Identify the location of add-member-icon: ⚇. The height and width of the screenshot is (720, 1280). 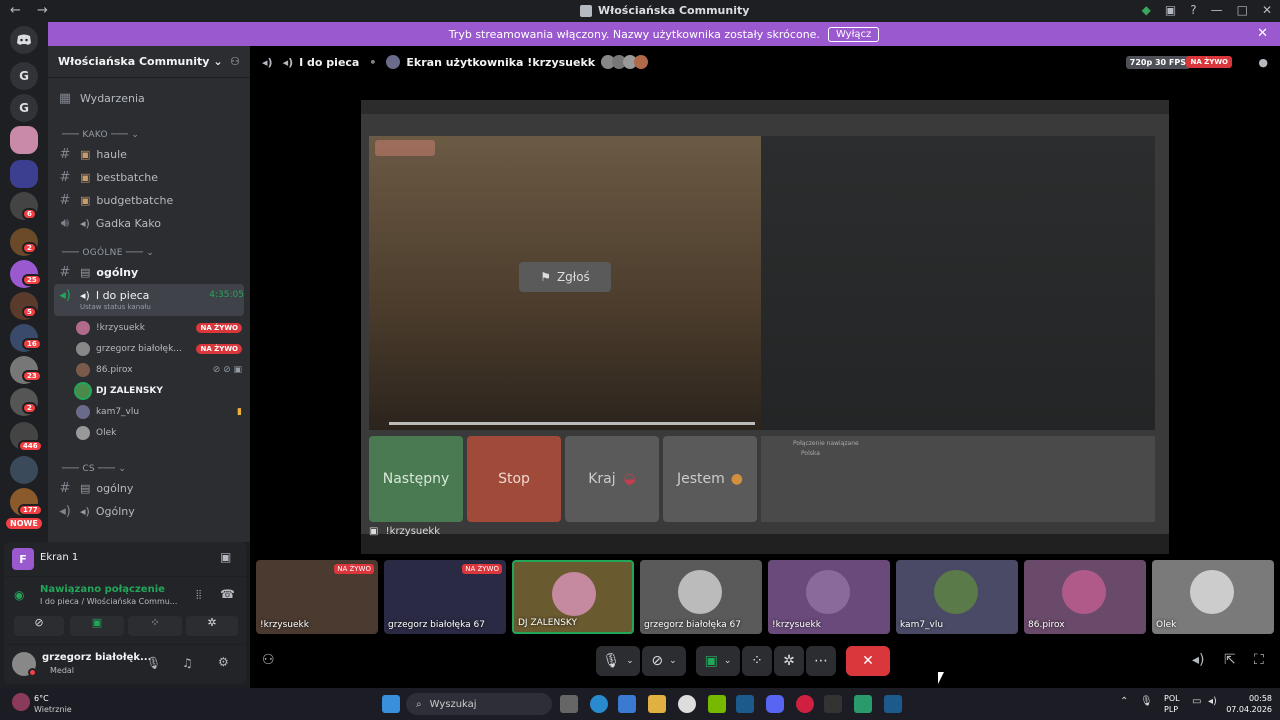
(235, 61).